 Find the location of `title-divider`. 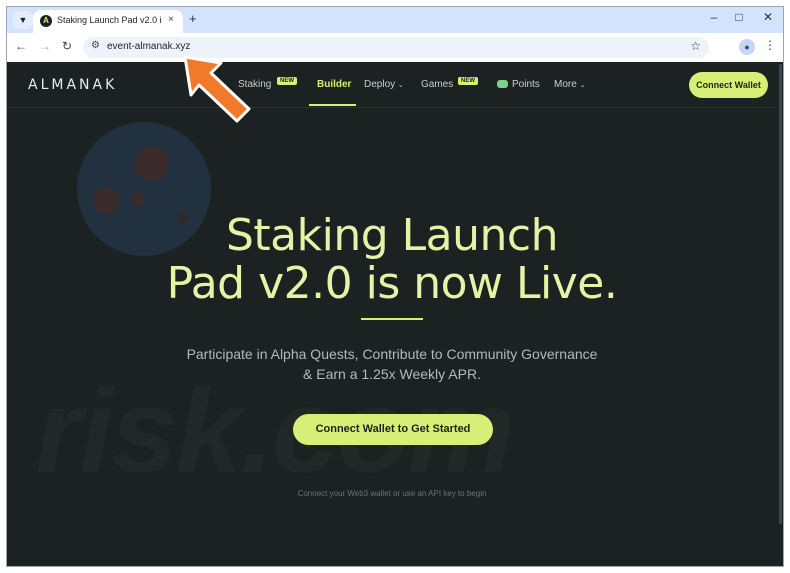

title-divider is located at coordinates (392, 319).